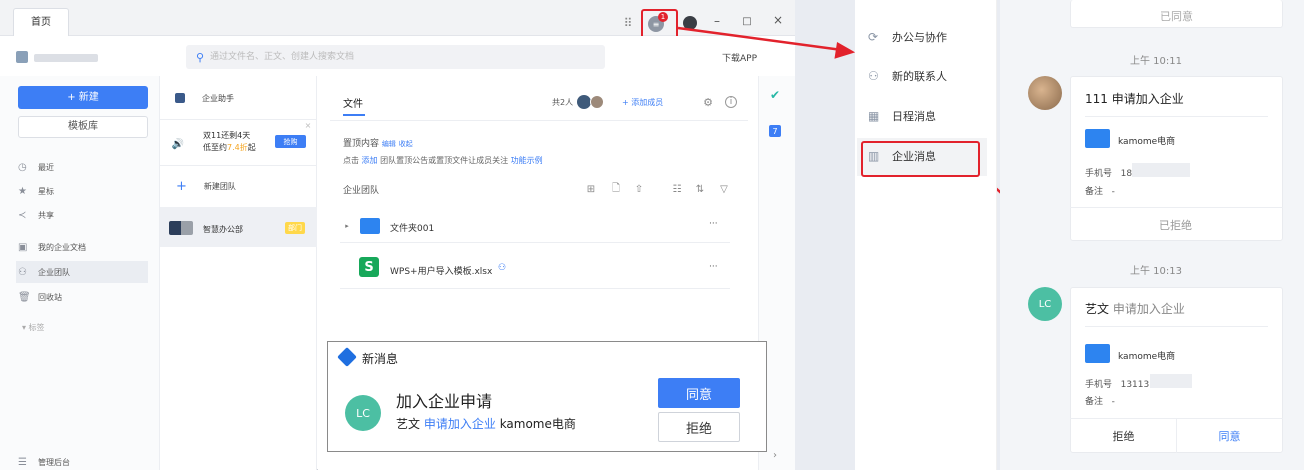 This screenshot has height=470, width=1304. I want to click on nav-label: 新的联系人, so click(919, 76).